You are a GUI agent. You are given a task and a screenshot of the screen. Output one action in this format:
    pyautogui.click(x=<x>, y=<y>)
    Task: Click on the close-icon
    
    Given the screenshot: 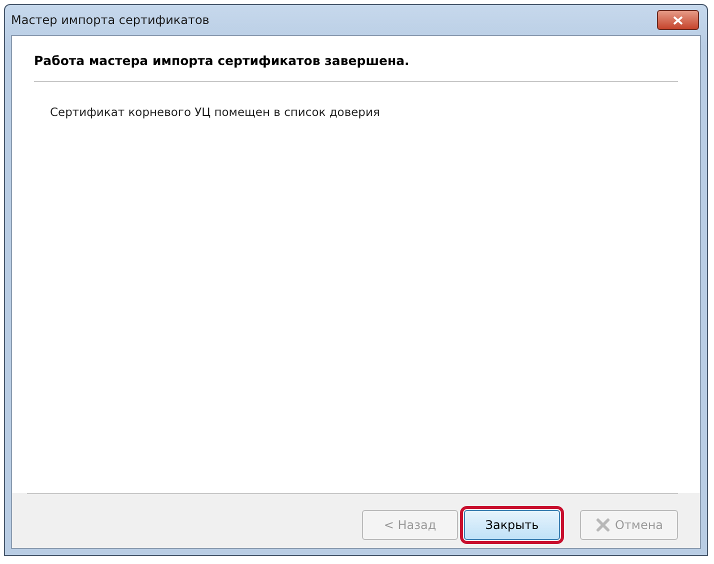 What is the action you would take?
    pyautogui.click(x=678, y=20)
    